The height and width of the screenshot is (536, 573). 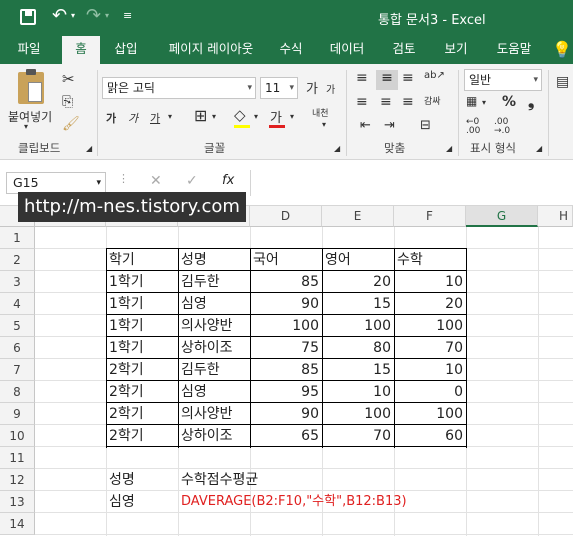 What do you see at coordinates (155, 118) in the screenshot?
I see `underline-button: 가` at bounding box center [155, 118].